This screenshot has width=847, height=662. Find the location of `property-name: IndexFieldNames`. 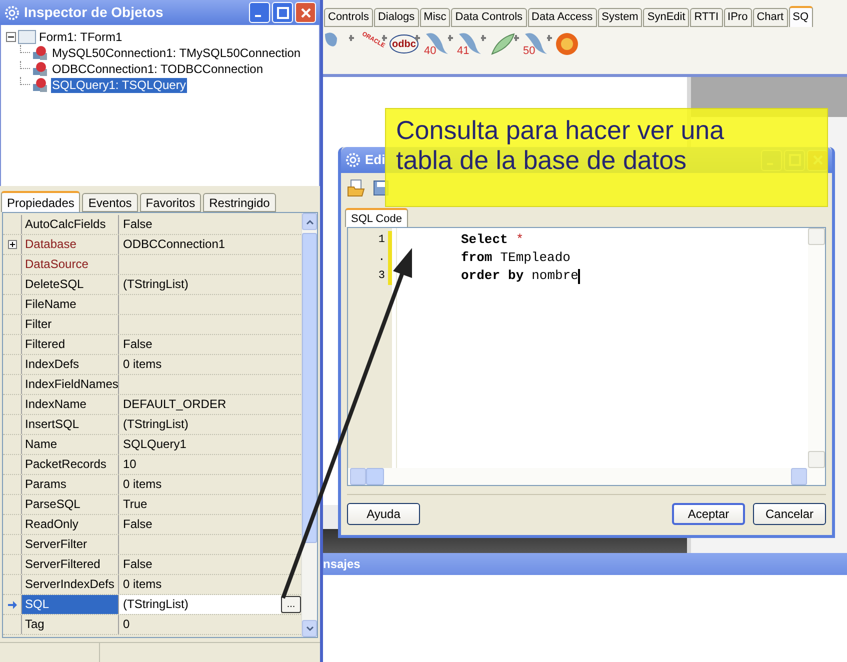

property-name: IndexFieldNames is located at coordinates (70, 384).